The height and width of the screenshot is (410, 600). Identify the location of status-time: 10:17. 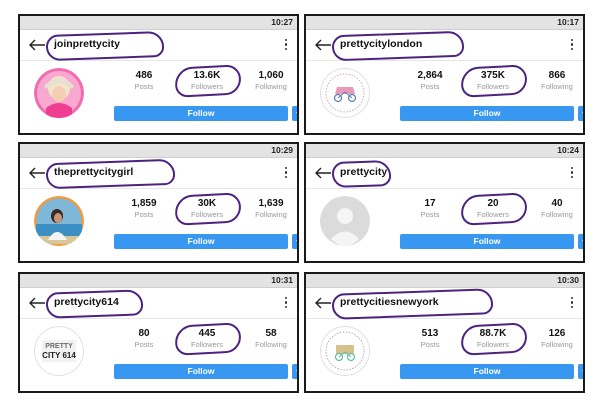
(568, 22).